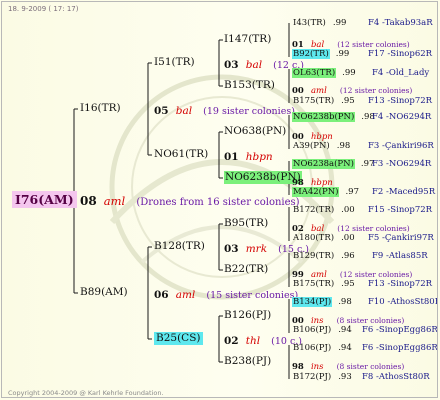 The height and width of the screenshot is (400, 440). Describe the element at coordinates (231, 341) in the screenshot. I see `gen-number: 02` at that location.